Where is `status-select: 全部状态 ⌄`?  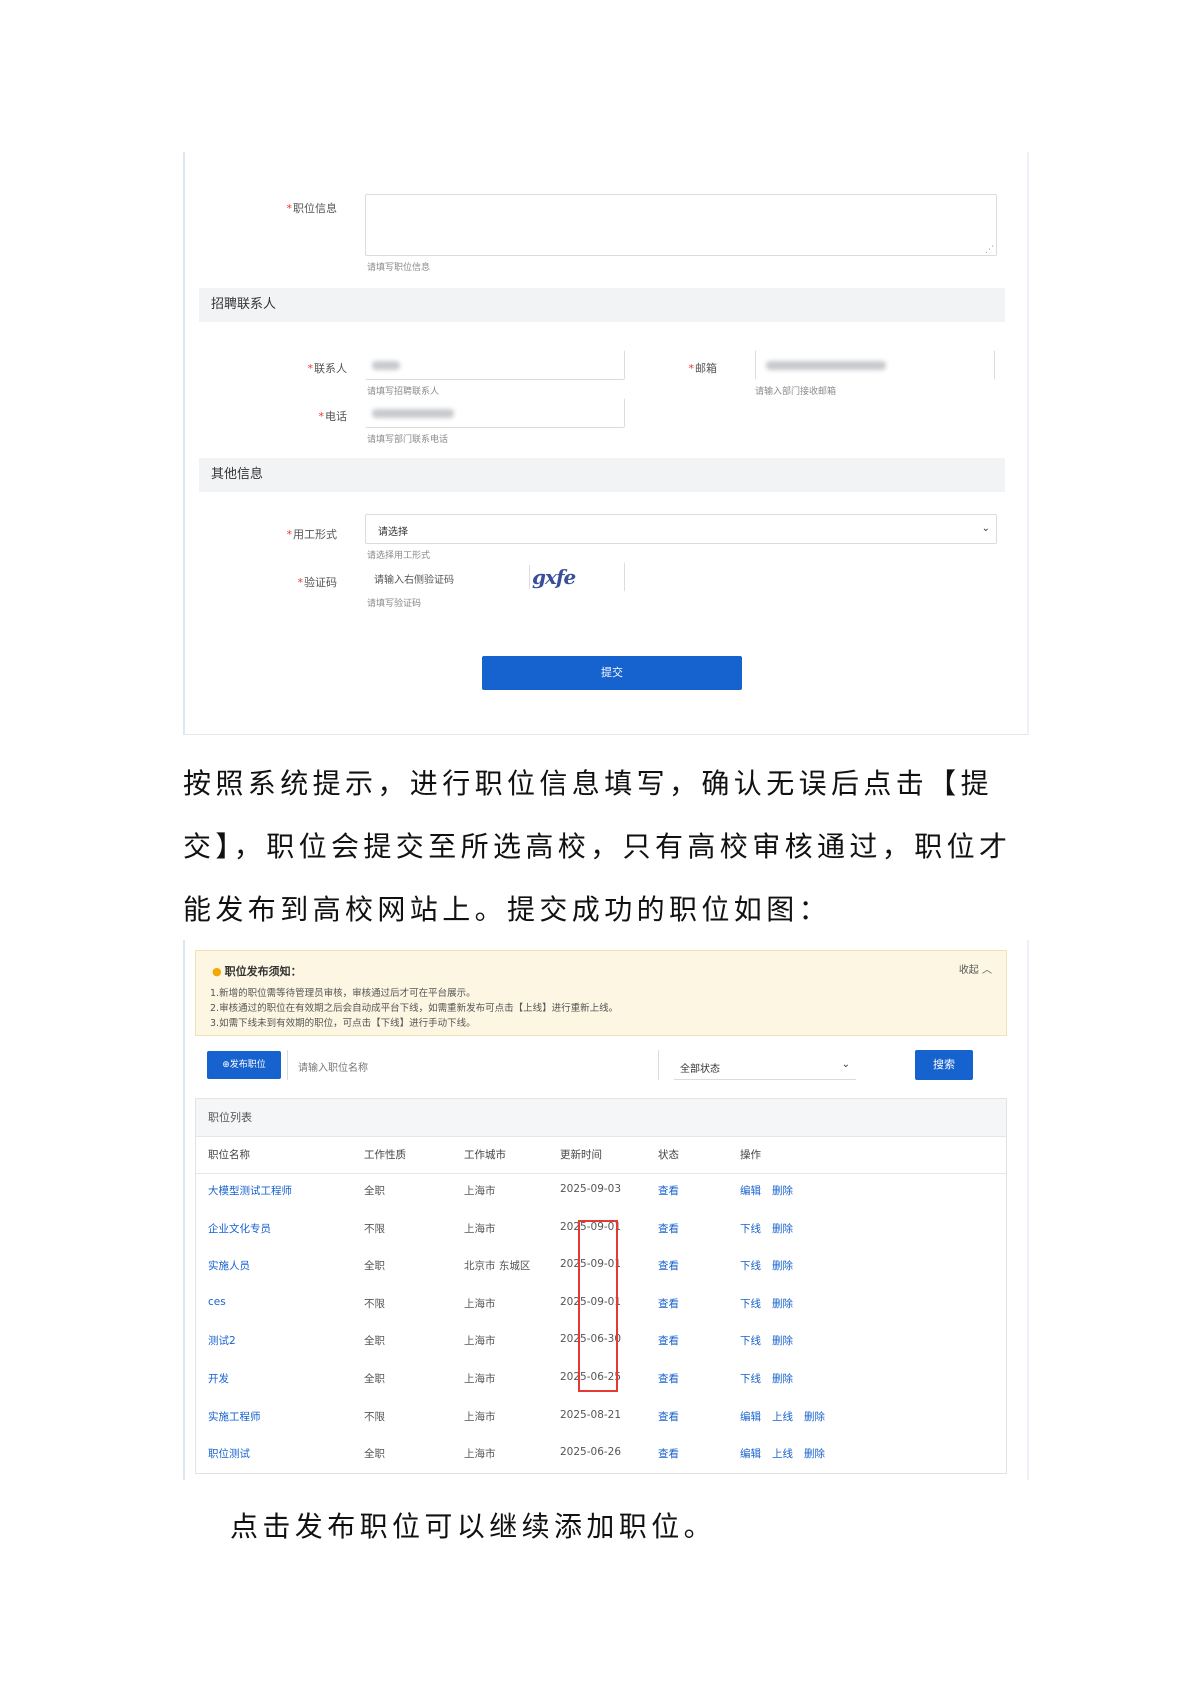 status-select: 全部状态 ⌄ is located at coordinates (765, 1065).